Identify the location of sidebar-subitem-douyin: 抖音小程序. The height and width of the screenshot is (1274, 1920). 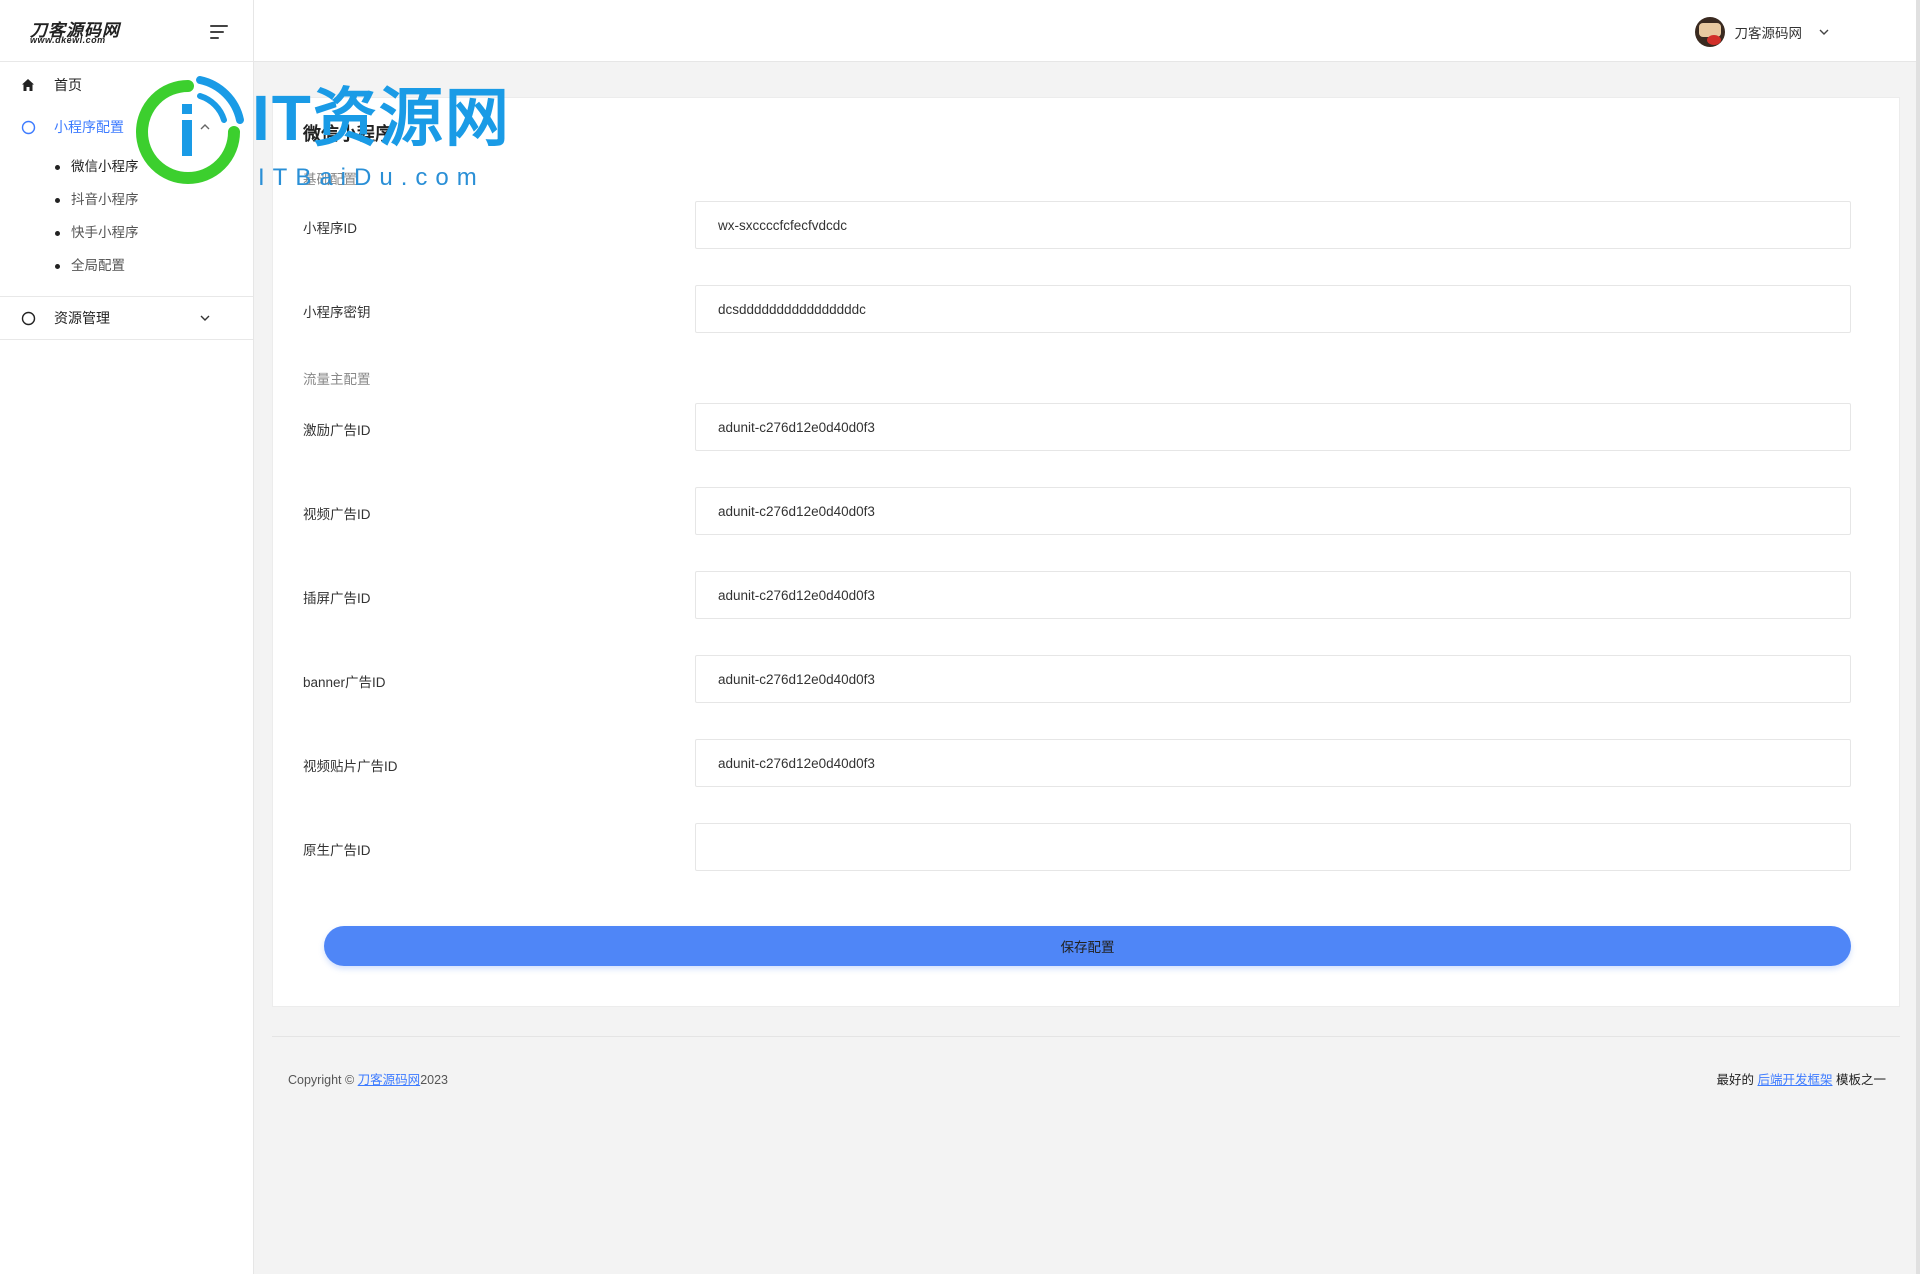
(126, 199).